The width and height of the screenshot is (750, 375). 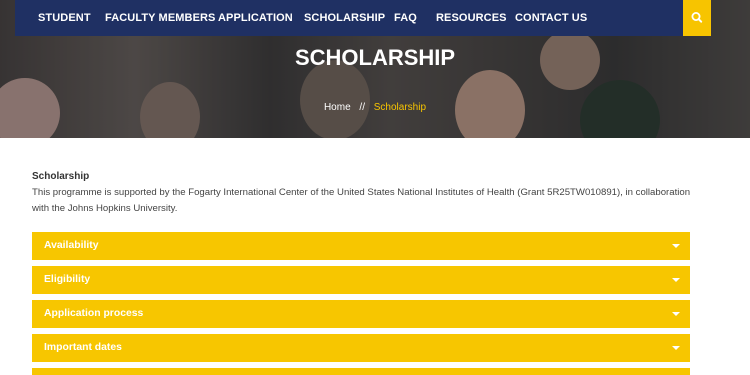 What do you see at coordinates (83, 347) in the screenshot?
I see `accordion-label: Important dates` at bounding box center [83, 347].